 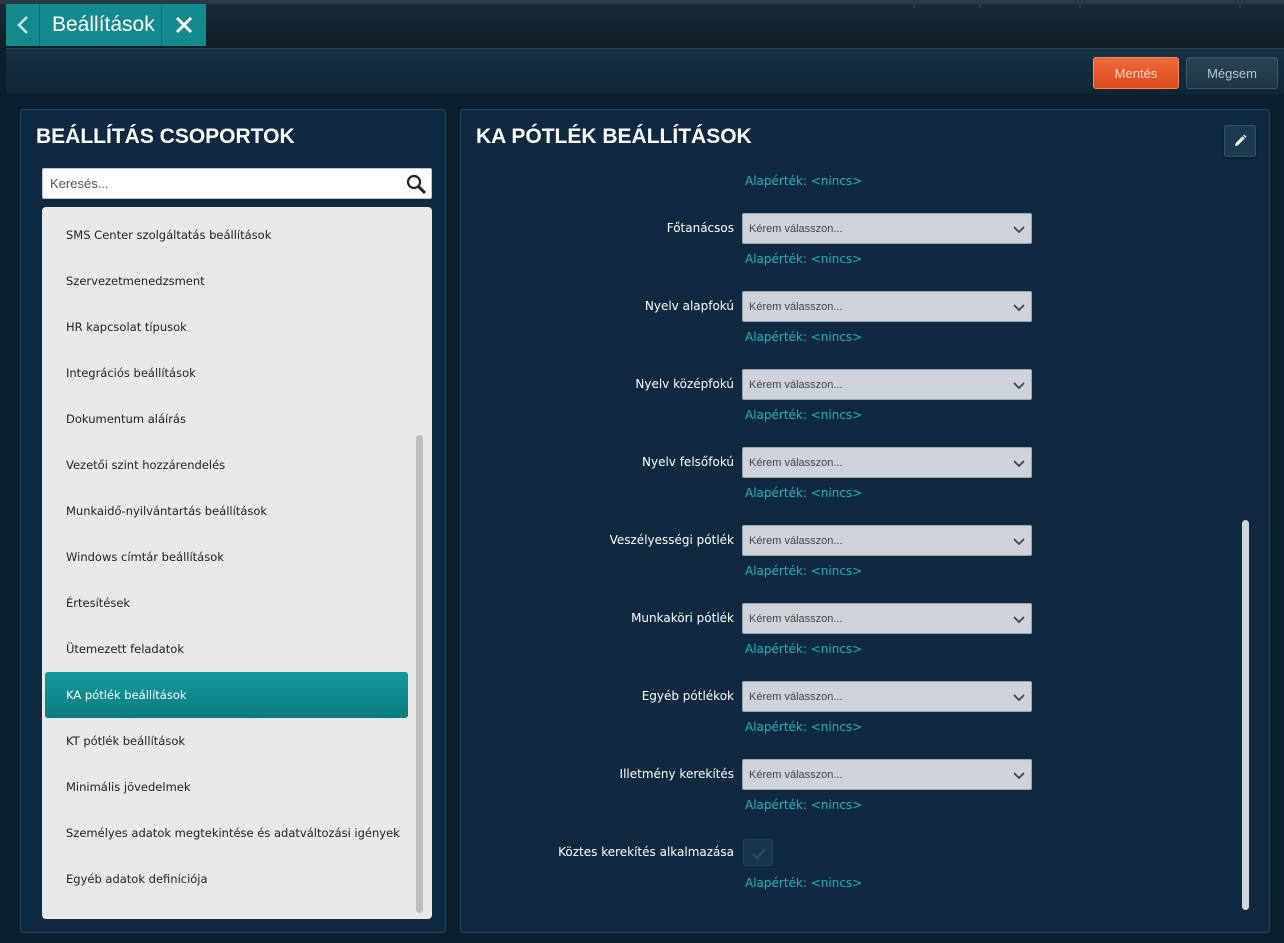 I want to click on close-tab-button, so click(x=183, y=25).